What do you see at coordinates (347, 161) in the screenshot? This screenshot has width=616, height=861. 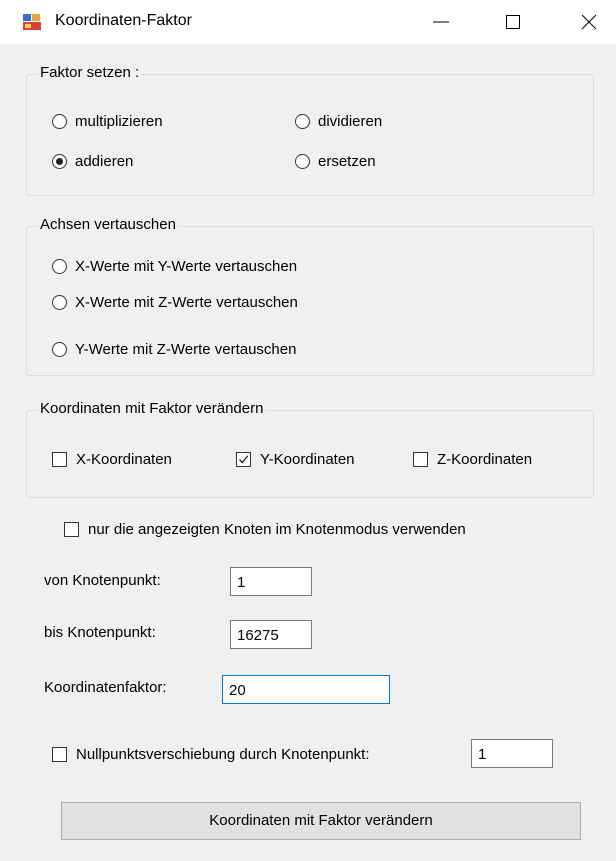 I see `radio-label: ersetzen` at bounding box center [347, 161].